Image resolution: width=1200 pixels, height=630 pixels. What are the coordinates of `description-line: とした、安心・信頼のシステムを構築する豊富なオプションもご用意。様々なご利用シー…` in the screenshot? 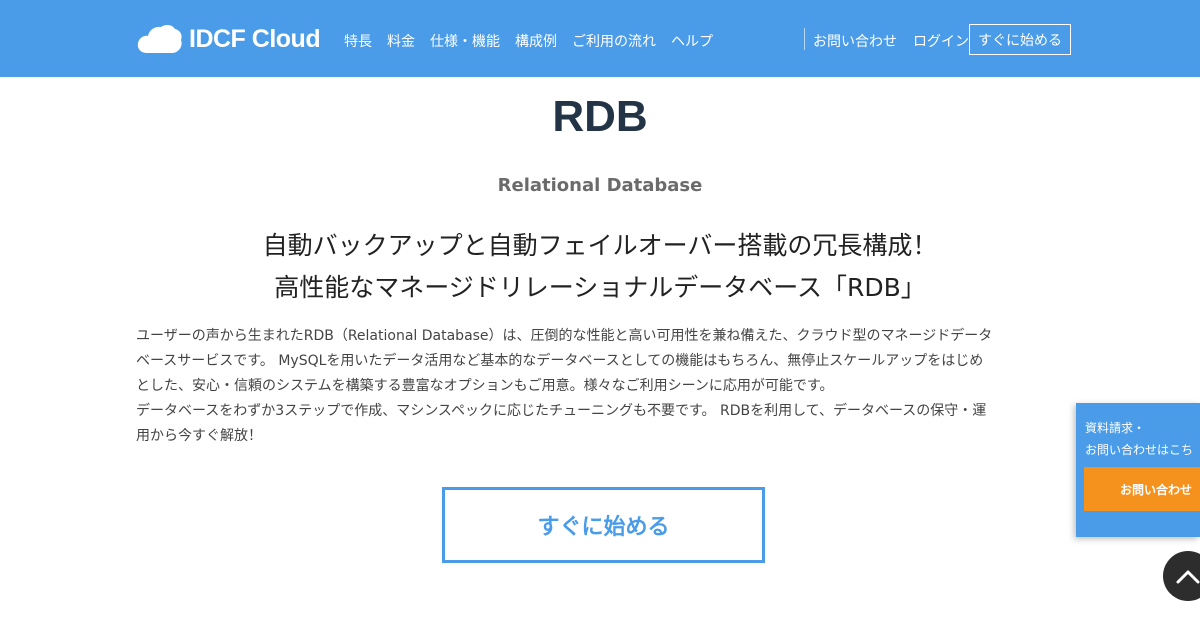 It's located at (485, 386).